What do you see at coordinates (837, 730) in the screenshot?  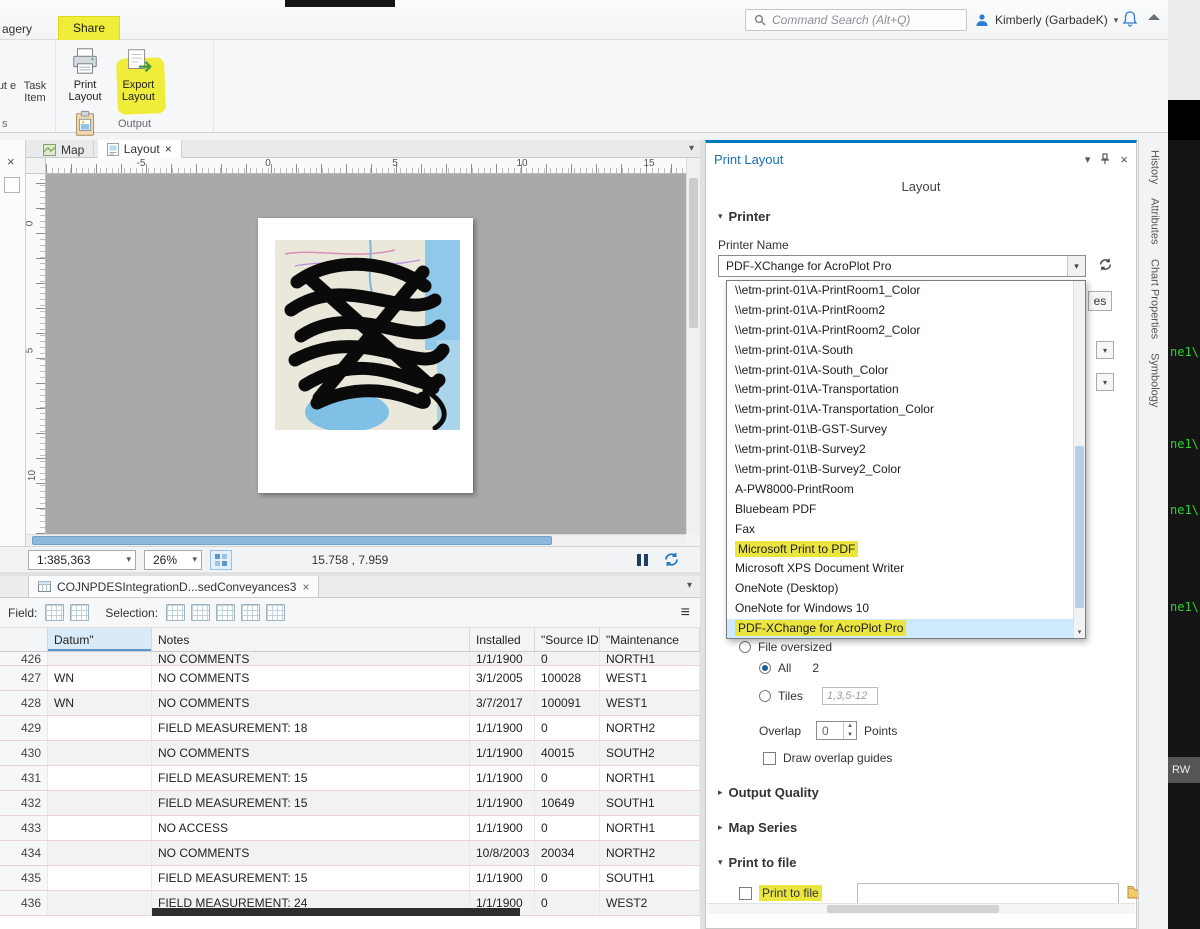 I see `overlap-spinner: 0 ▲ ▼` at bounding box center [837, 730].